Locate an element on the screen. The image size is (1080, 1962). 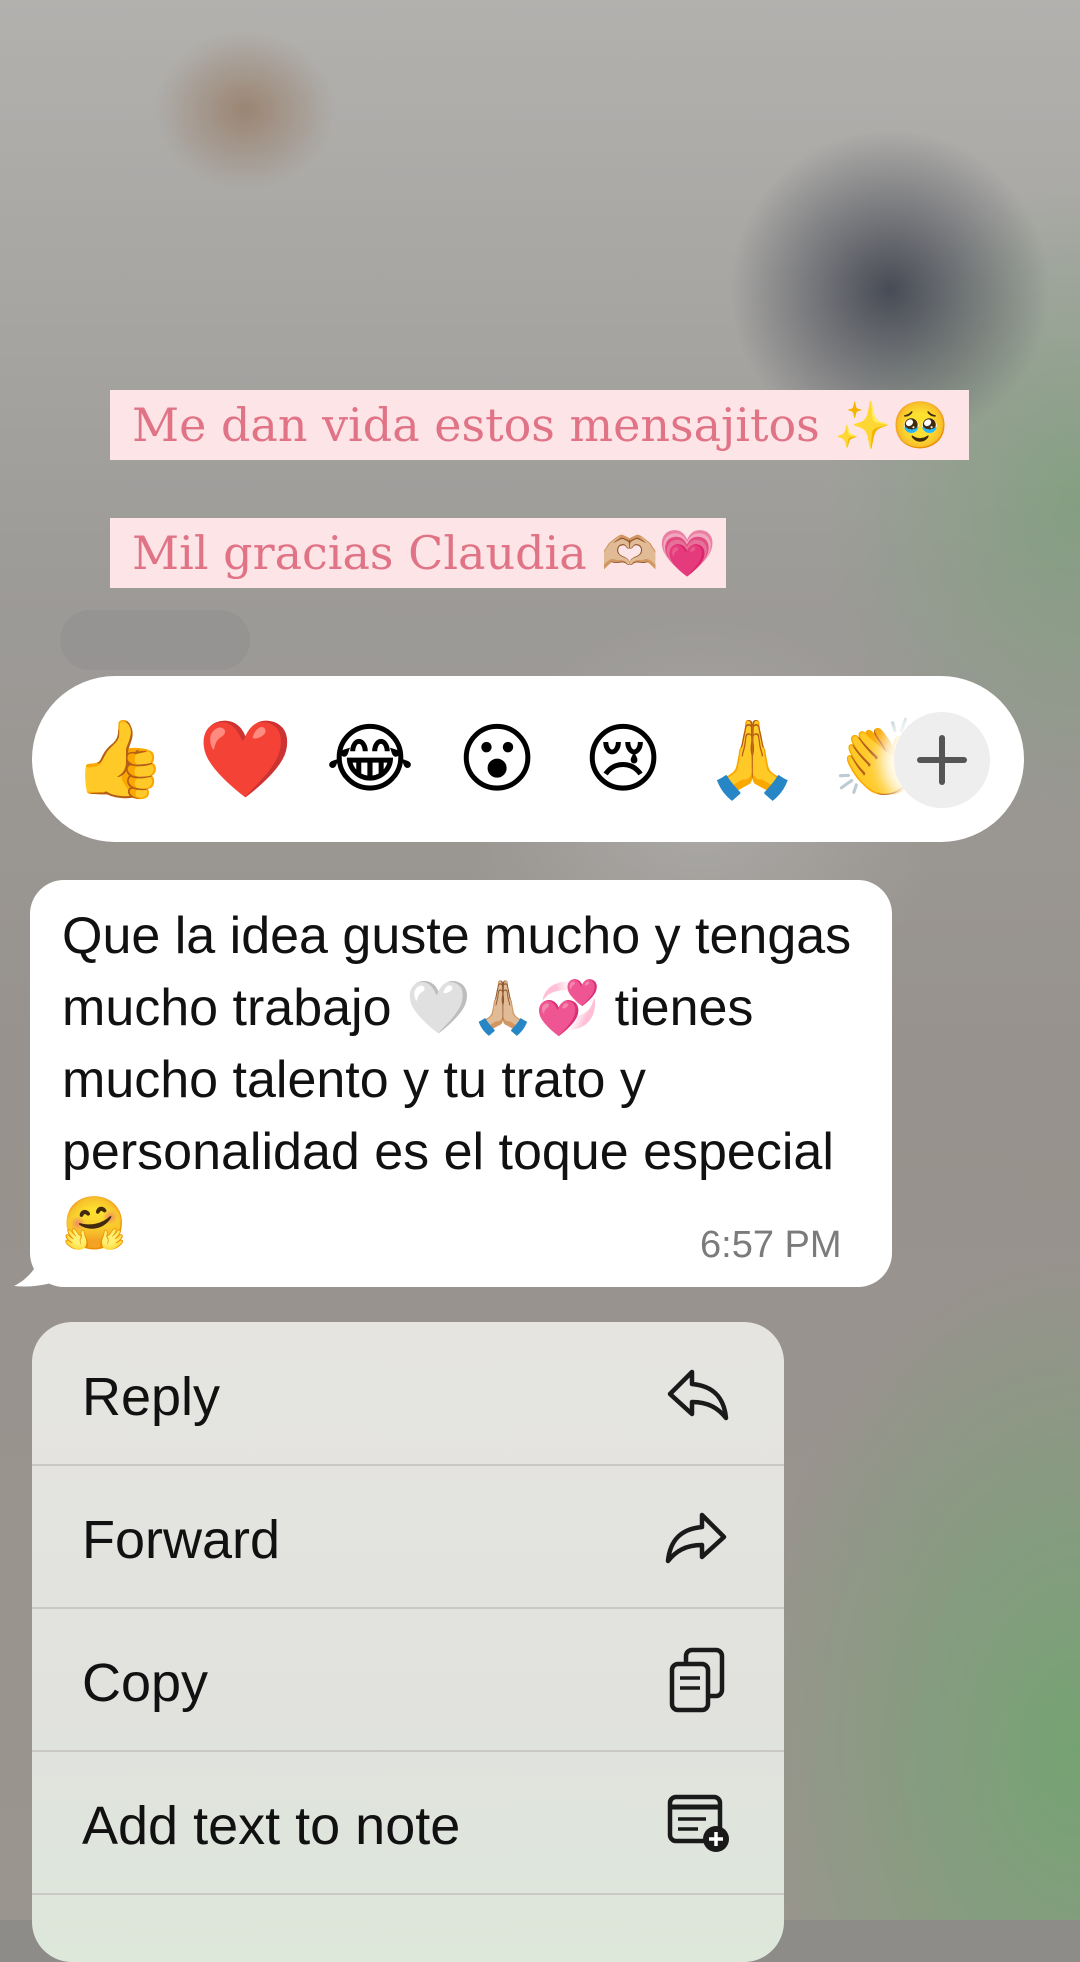
plus-icon is located at coordinates (942, 760).